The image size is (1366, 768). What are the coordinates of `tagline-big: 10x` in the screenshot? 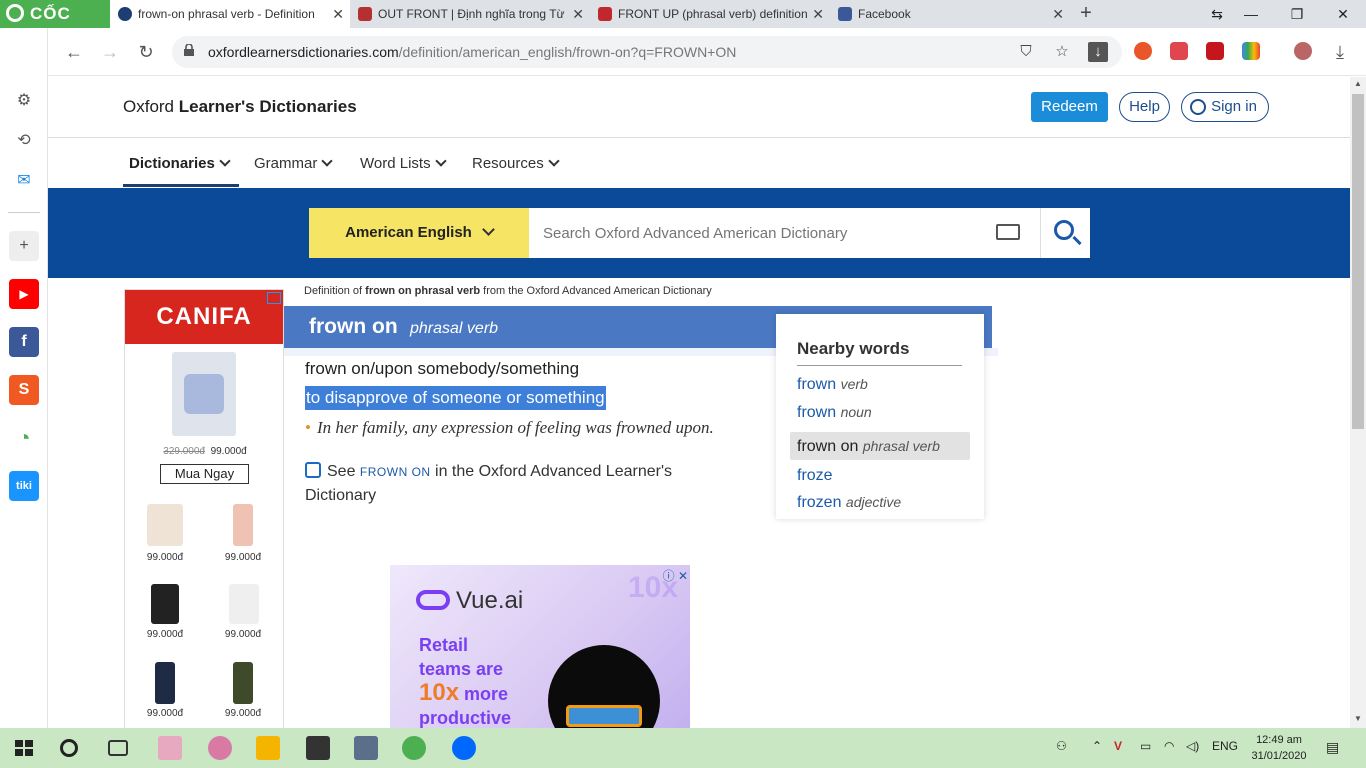 It's located at (439, 692).